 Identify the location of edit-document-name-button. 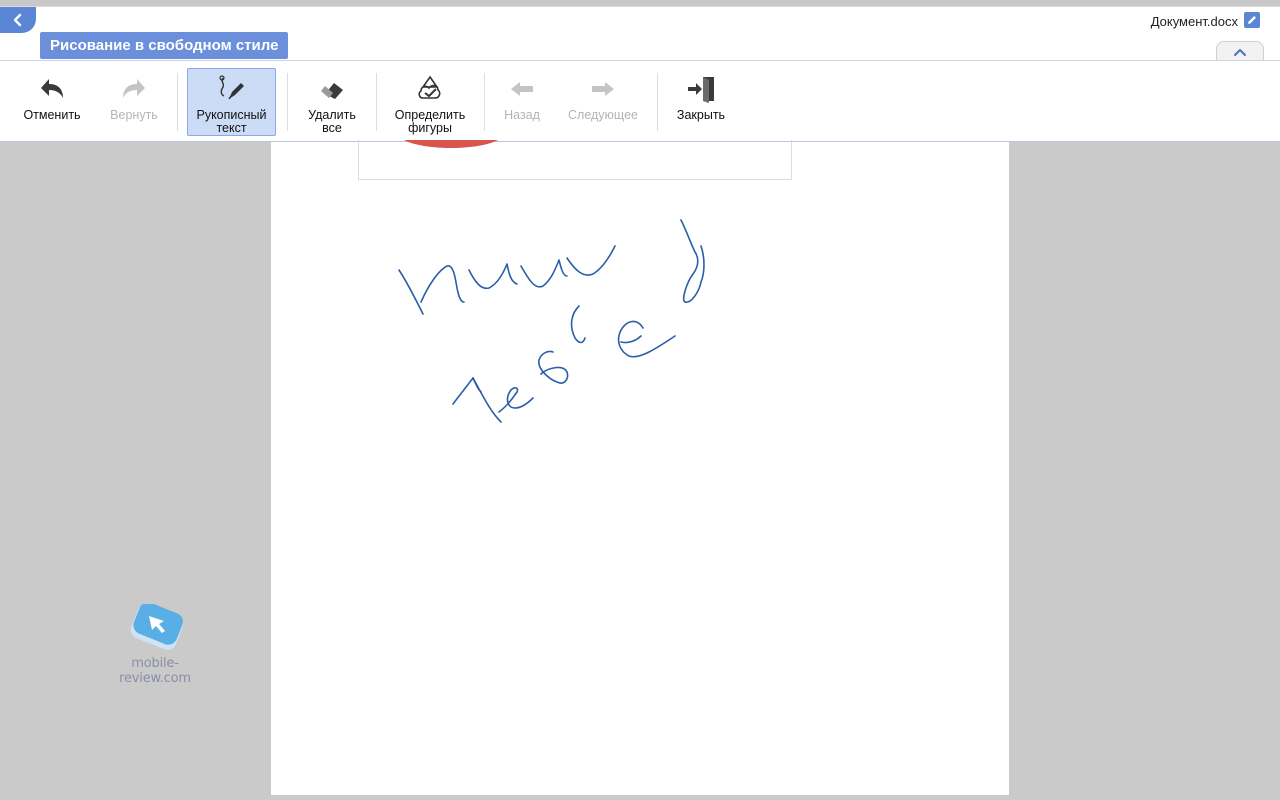
(1252, 20).